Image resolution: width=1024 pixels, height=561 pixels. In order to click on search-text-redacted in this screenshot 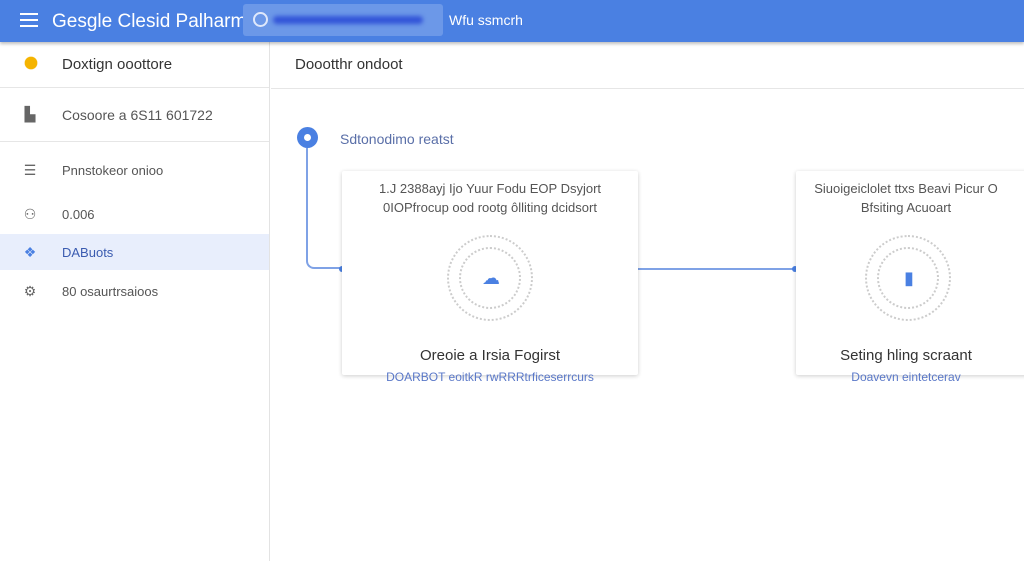, I will do `click(348, 20)`.